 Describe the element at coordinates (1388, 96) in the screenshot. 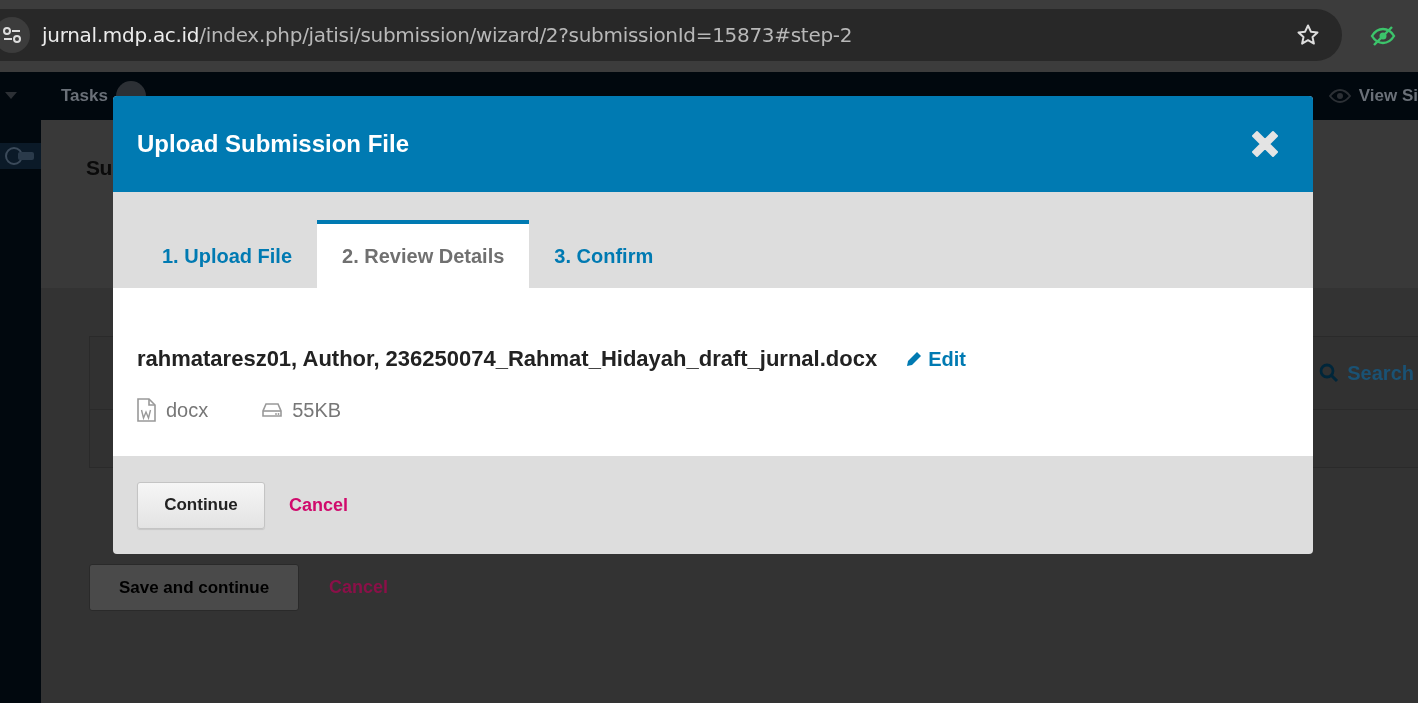

I see `view-site-link: View Si` at that location.